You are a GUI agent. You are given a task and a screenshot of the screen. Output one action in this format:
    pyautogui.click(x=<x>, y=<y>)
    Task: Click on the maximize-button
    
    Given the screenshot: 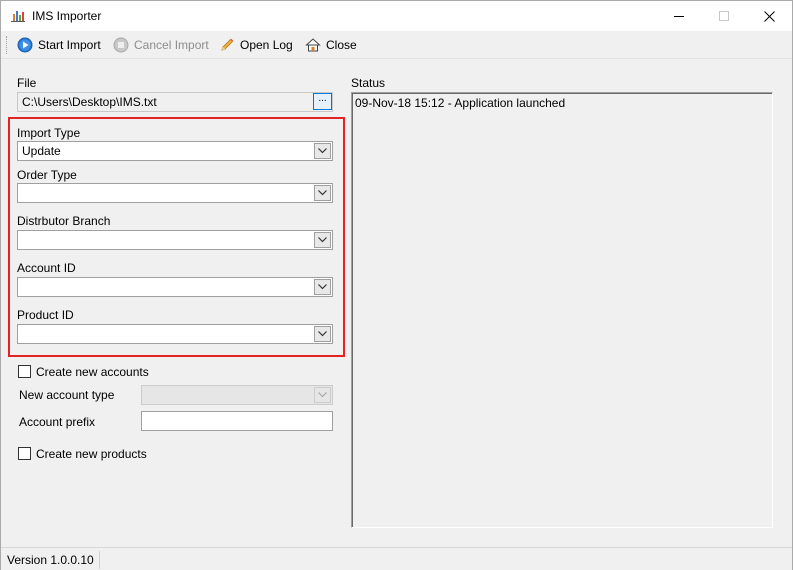 What is the action you would take?
    pyautogui.click(x=724, y=16)
    